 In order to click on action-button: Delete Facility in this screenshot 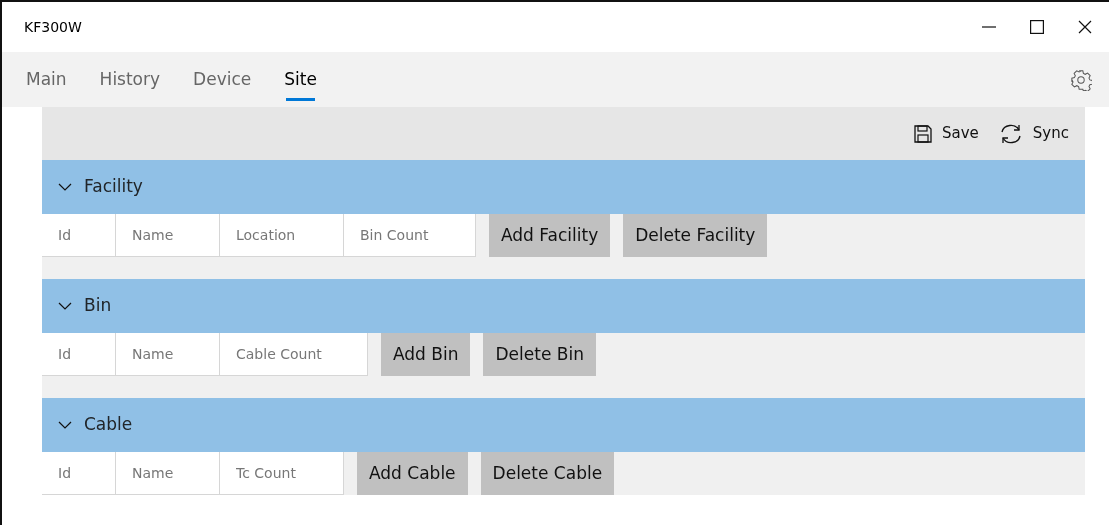, I will do `click(695, 235)`.